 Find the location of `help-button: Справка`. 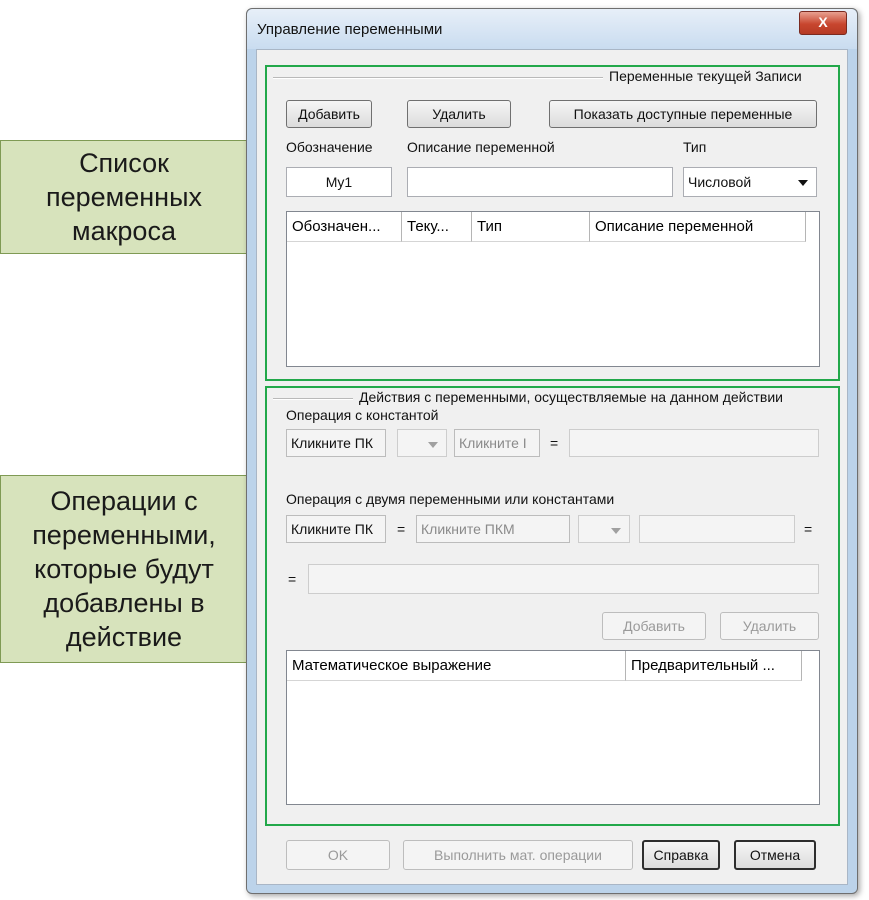

help-button: Справка is located at coordinates (681, 855).